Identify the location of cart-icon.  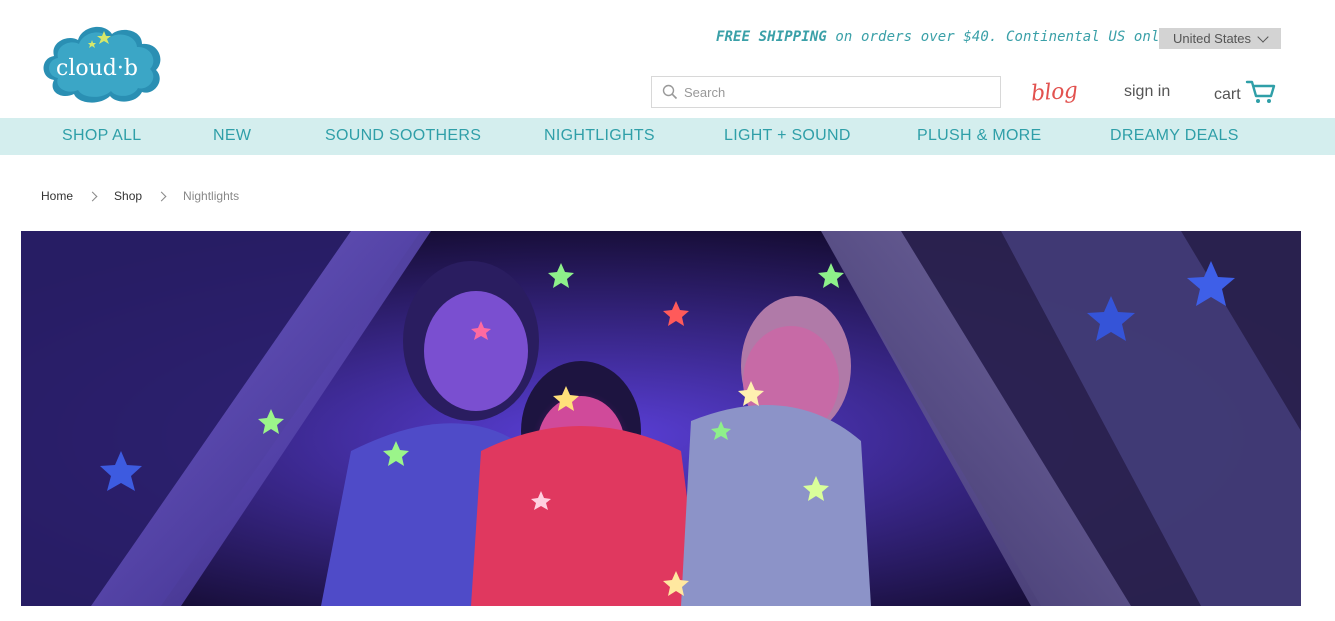
(1260, 91).